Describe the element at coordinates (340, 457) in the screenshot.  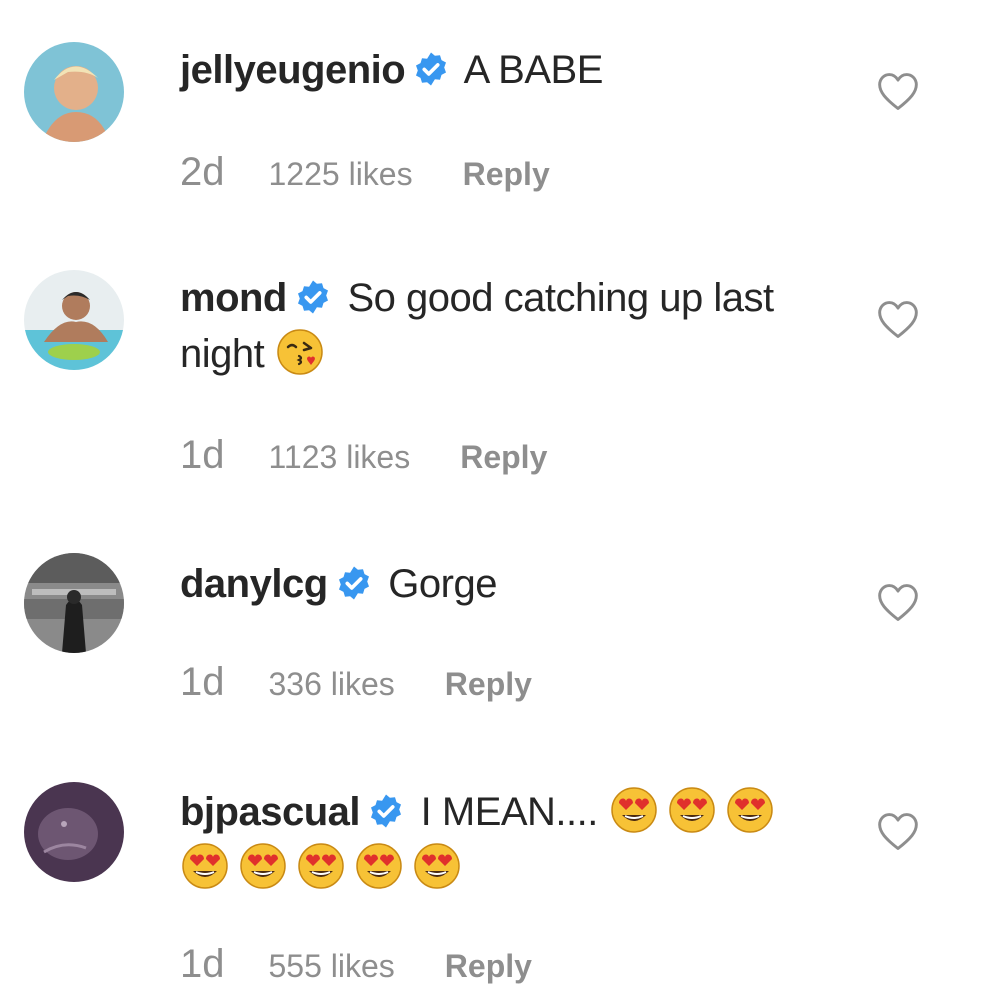
I see `comment-likes: 1123 likes` at that location.